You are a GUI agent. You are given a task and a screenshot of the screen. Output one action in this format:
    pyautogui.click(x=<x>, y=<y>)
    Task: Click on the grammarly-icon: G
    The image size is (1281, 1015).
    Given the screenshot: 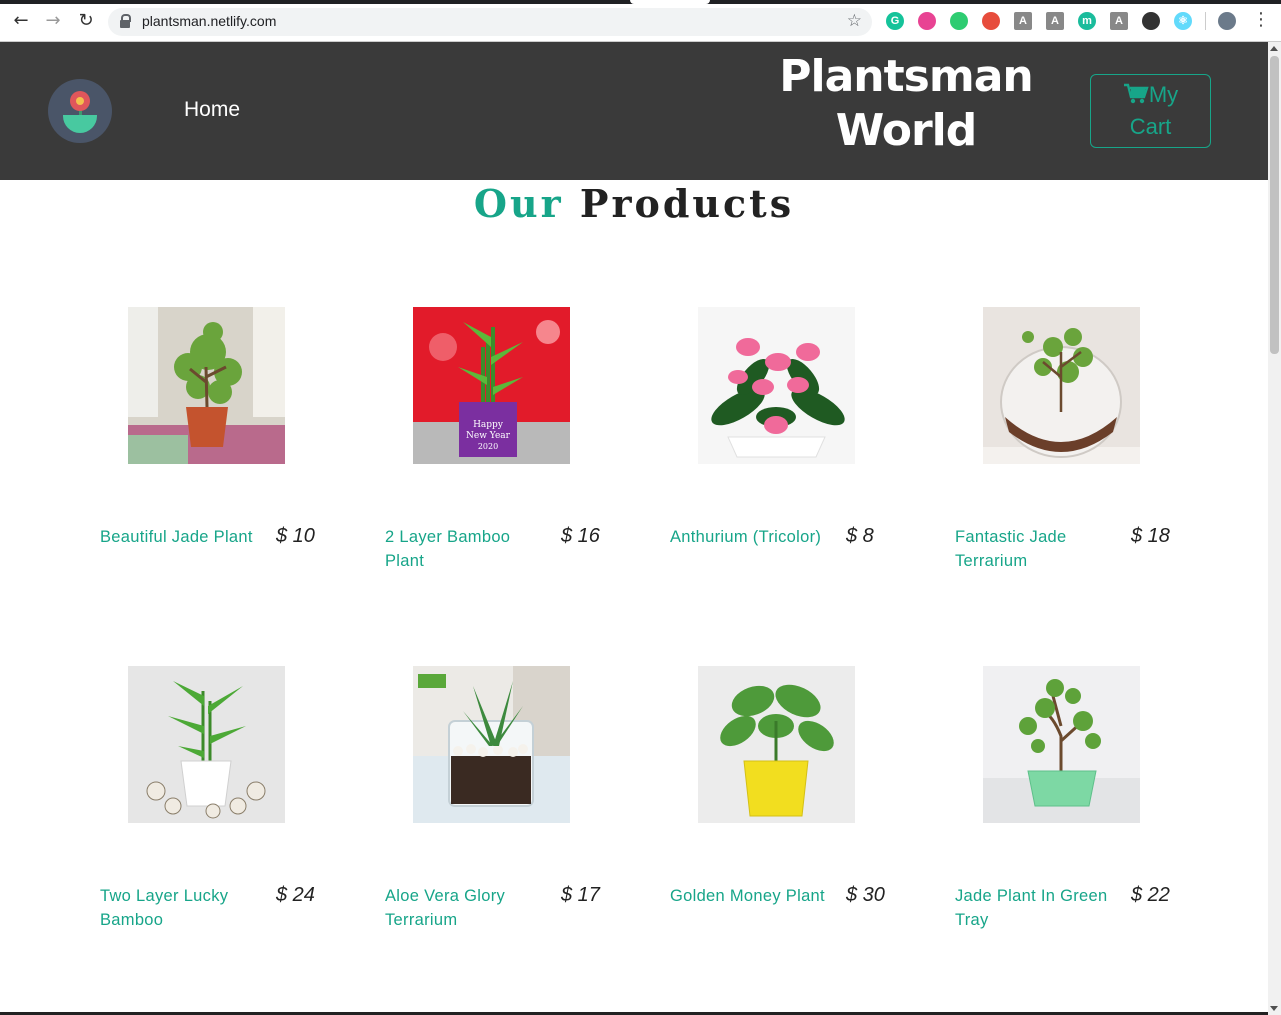 What is the action you would take?
    pyautogui.click(x=895, y=21)
    